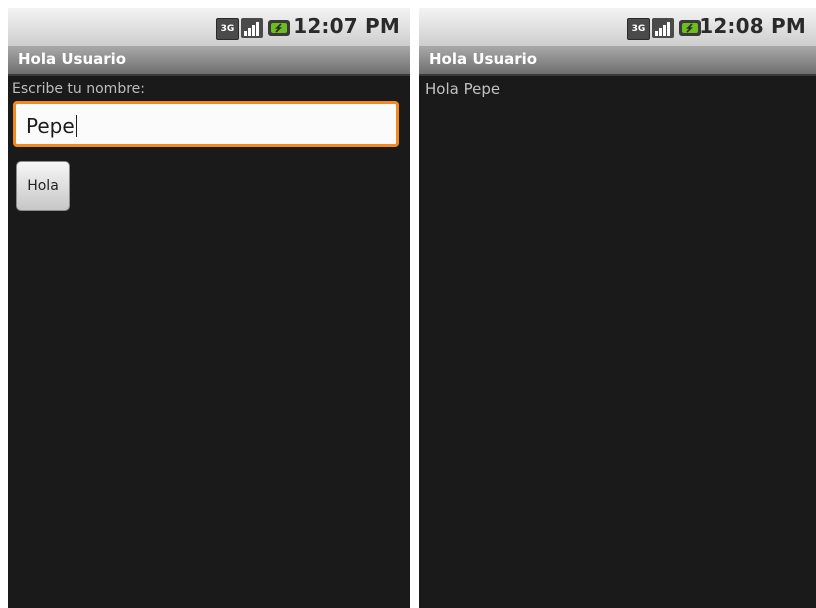 Image resolution: width=816 pixels, height=608 pixels. Describe the element at coordinates (463, 89) in the screenshot. I see `greeting-text: Hola Pepe` at that location.